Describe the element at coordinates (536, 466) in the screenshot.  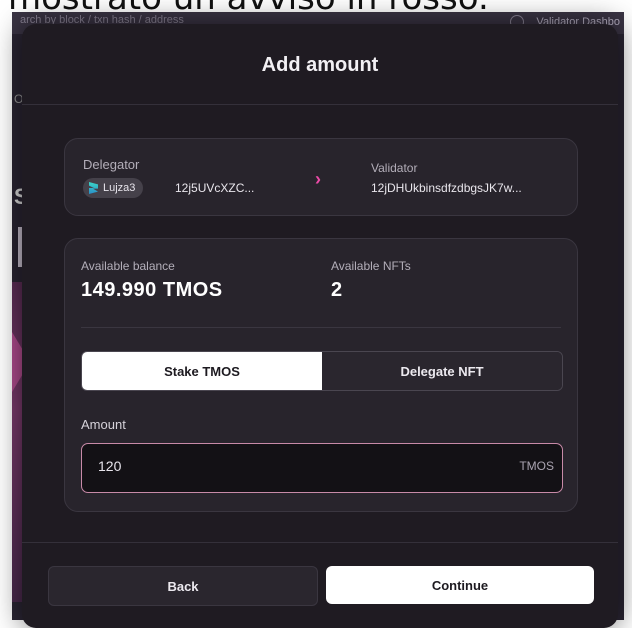
I see `amount-unit: TMOS` at that location.